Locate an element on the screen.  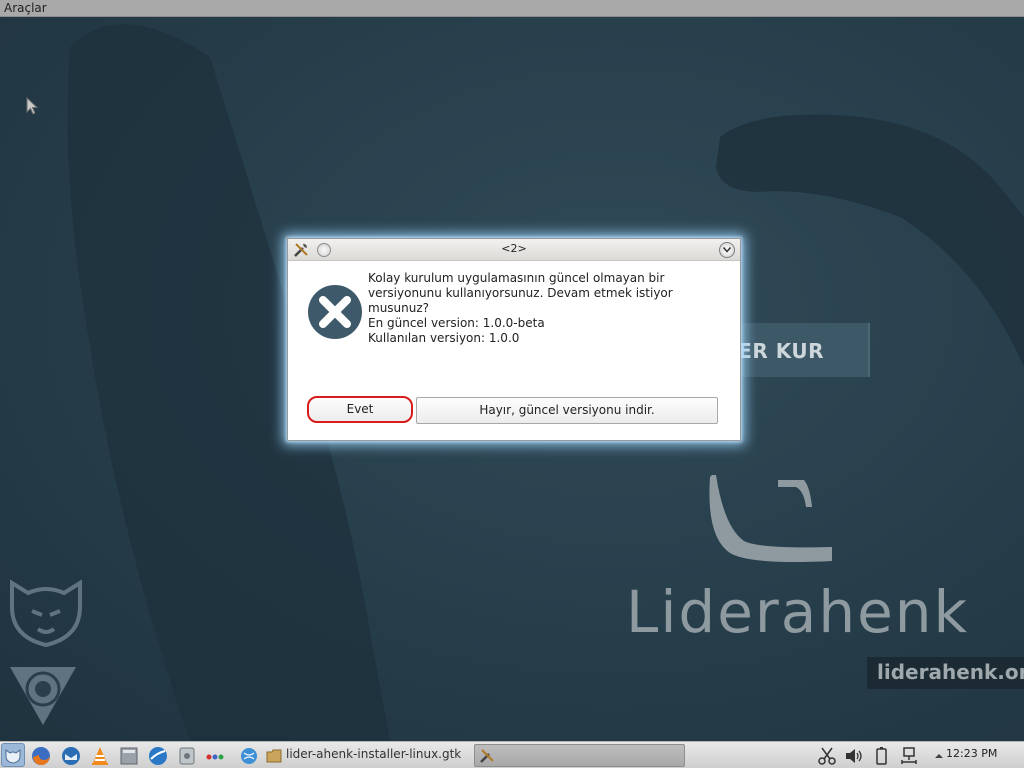
volume-icon is located at coordinates (854, 756).